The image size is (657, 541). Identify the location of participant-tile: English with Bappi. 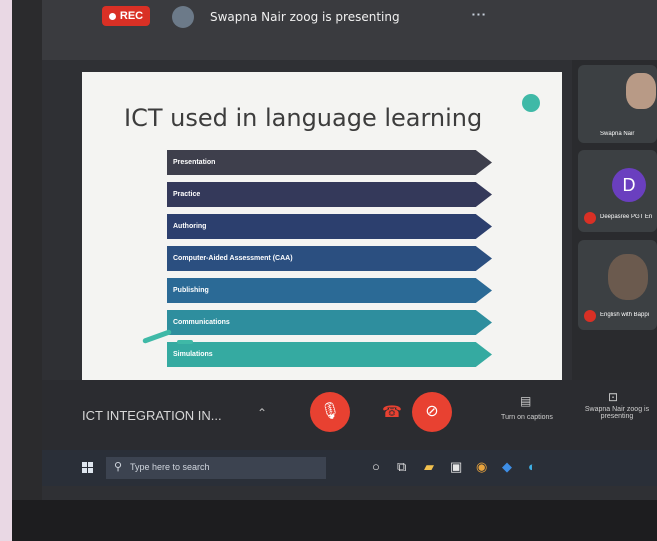
(617, 285).